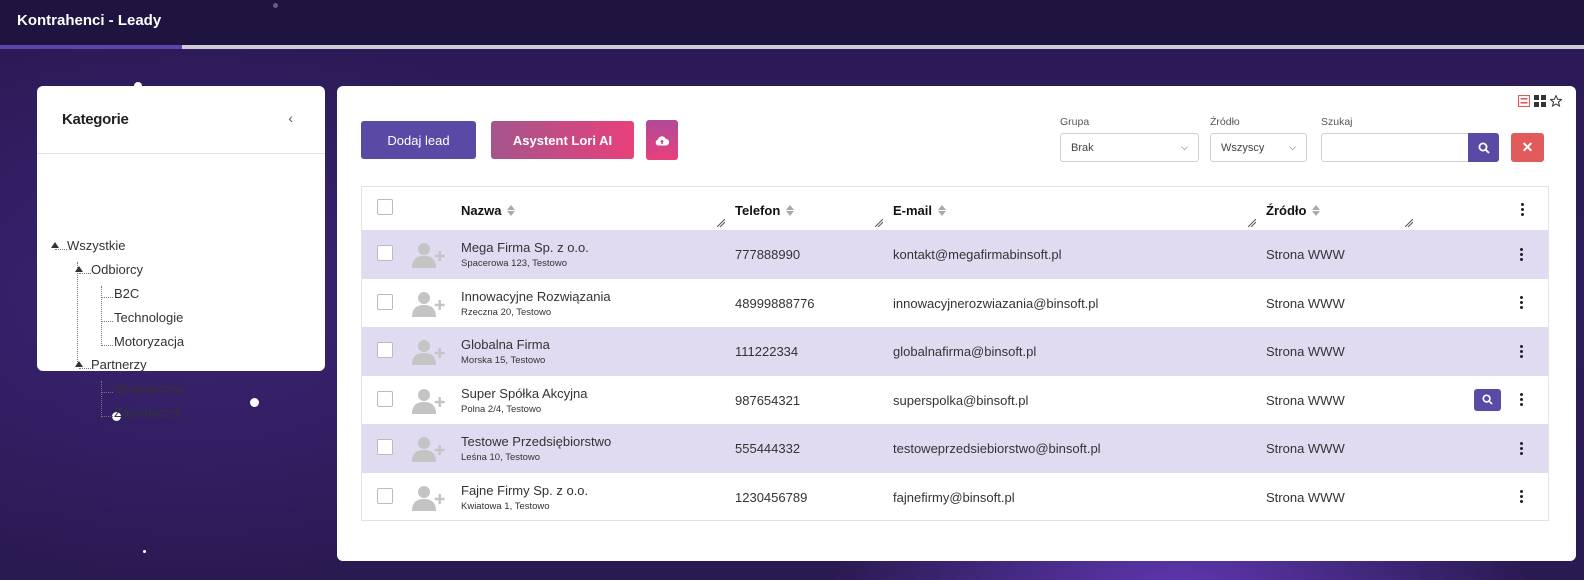  What do you see at coordinates (1293, 210) in the screenshot?
I see `column-header-source: Źródło` at bounding box center [1293, 210].